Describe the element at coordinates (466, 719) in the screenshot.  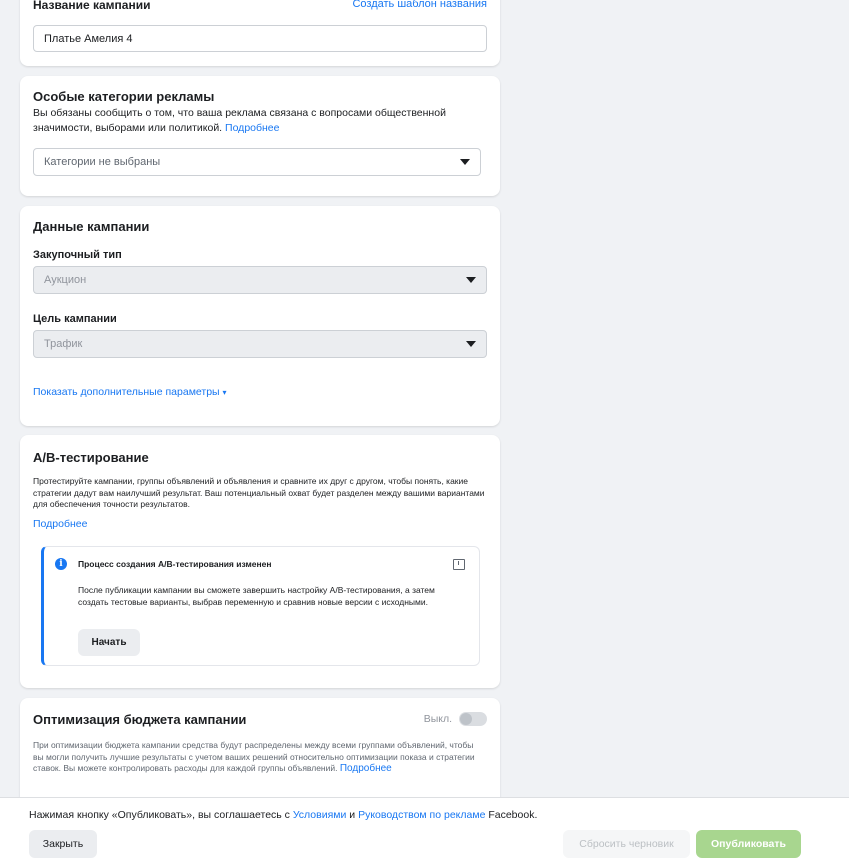
I see `toggle-knob` at that location.